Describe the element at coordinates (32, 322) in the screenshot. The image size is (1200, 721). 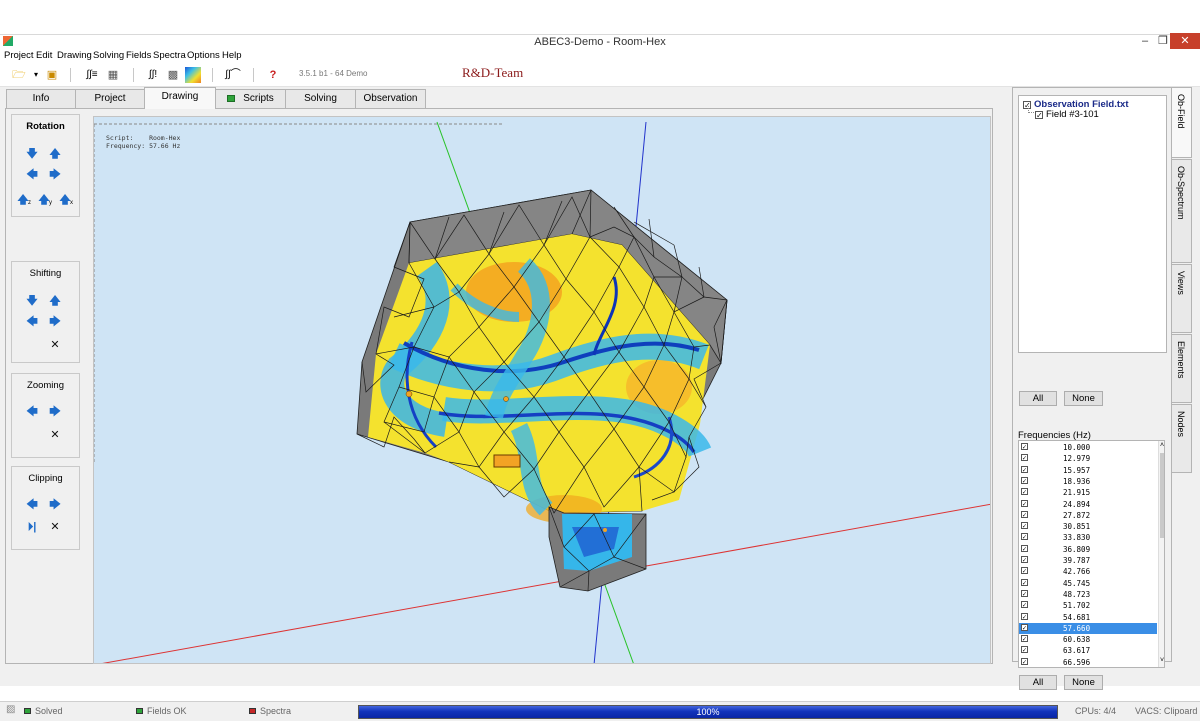
I see `shift-left-button: 🡄` at that location.